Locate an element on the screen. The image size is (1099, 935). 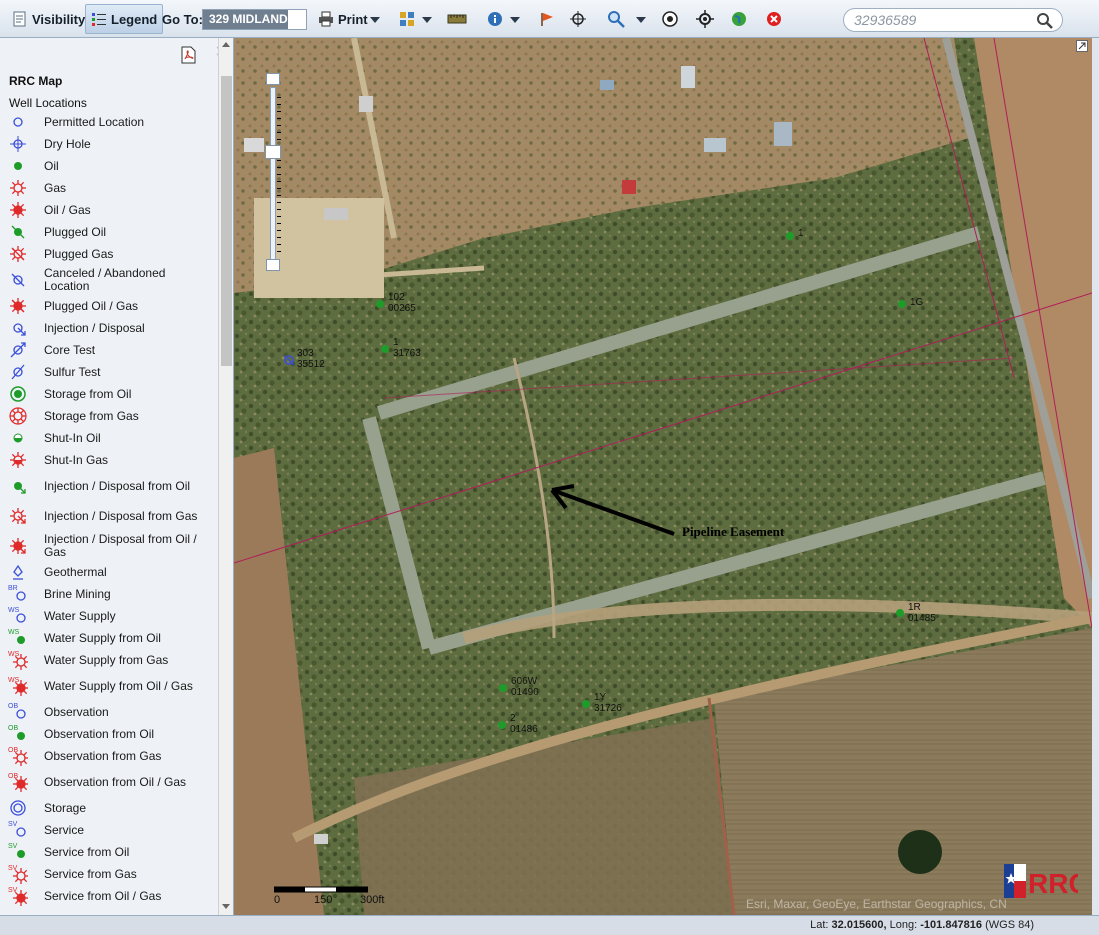
flag-icon is located at coordinates (547, 19).